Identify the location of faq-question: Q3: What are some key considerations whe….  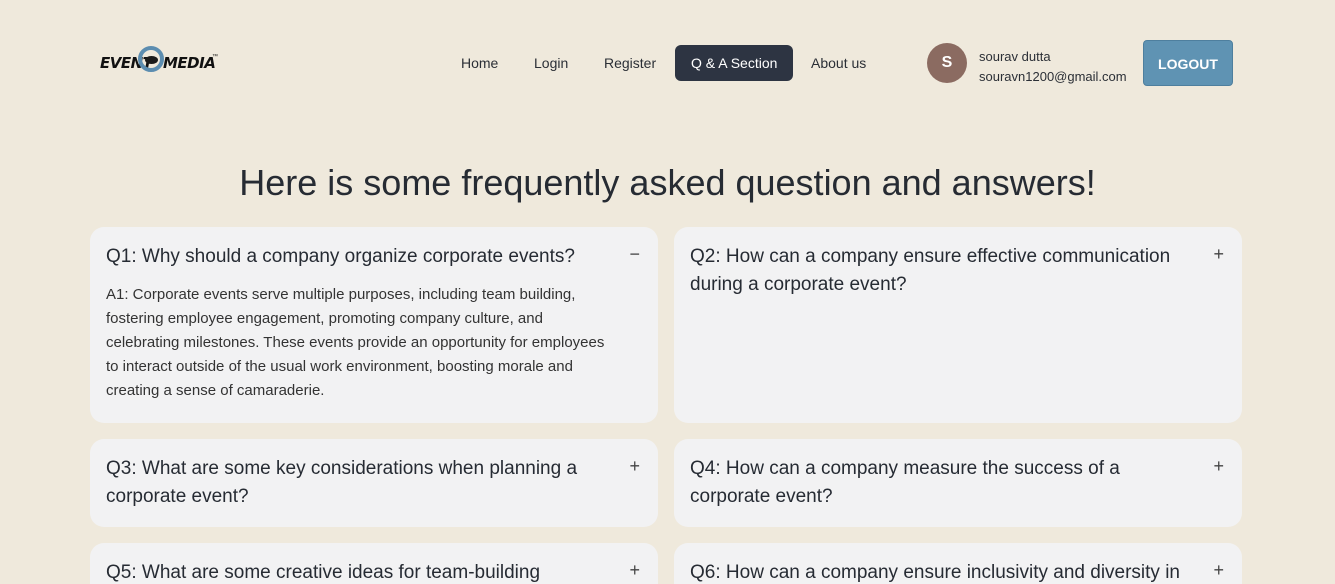
(342, 482).